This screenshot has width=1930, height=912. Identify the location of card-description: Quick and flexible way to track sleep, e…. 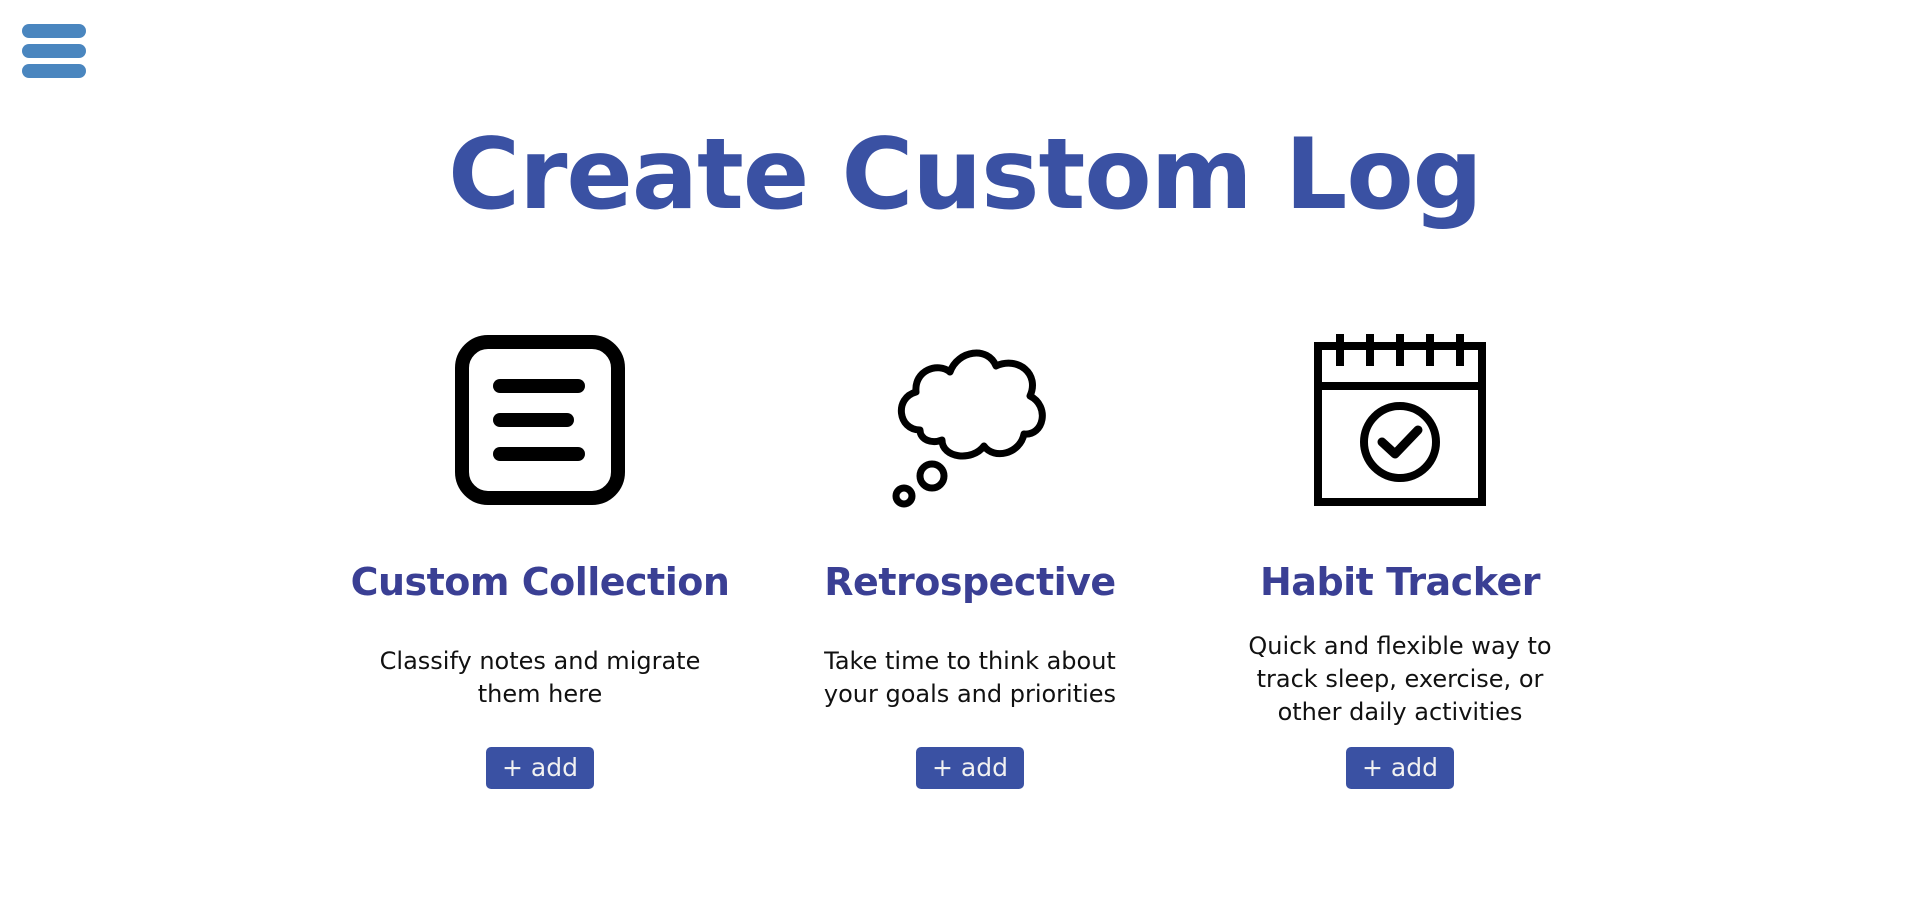
(1400, 679).